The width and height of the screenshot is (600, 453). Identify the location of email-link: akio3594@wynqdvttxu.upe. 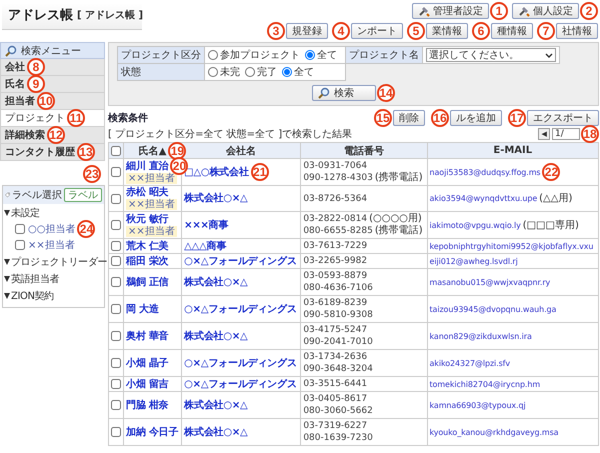
(484, 198).